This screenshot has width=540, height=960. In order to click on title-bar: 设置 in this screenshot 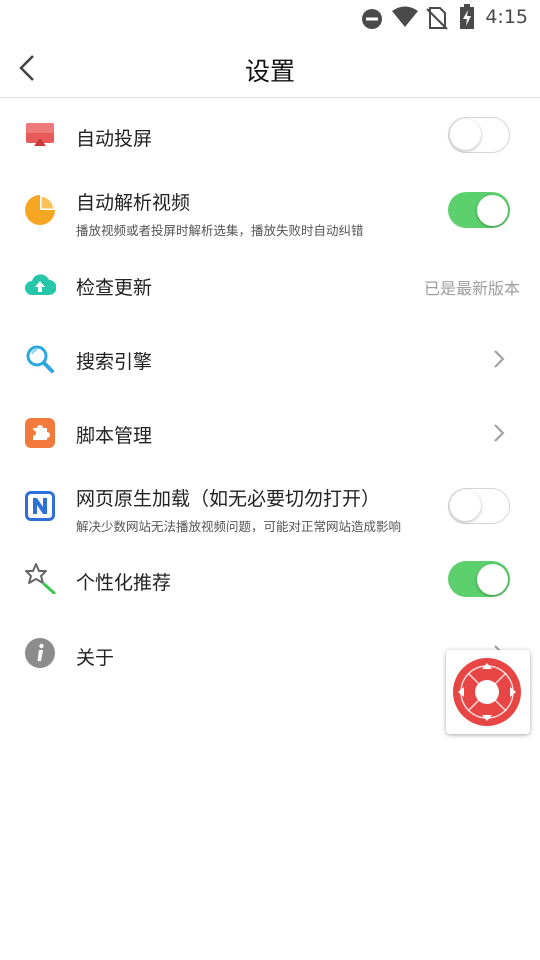, I will do `click(270, 67)`.